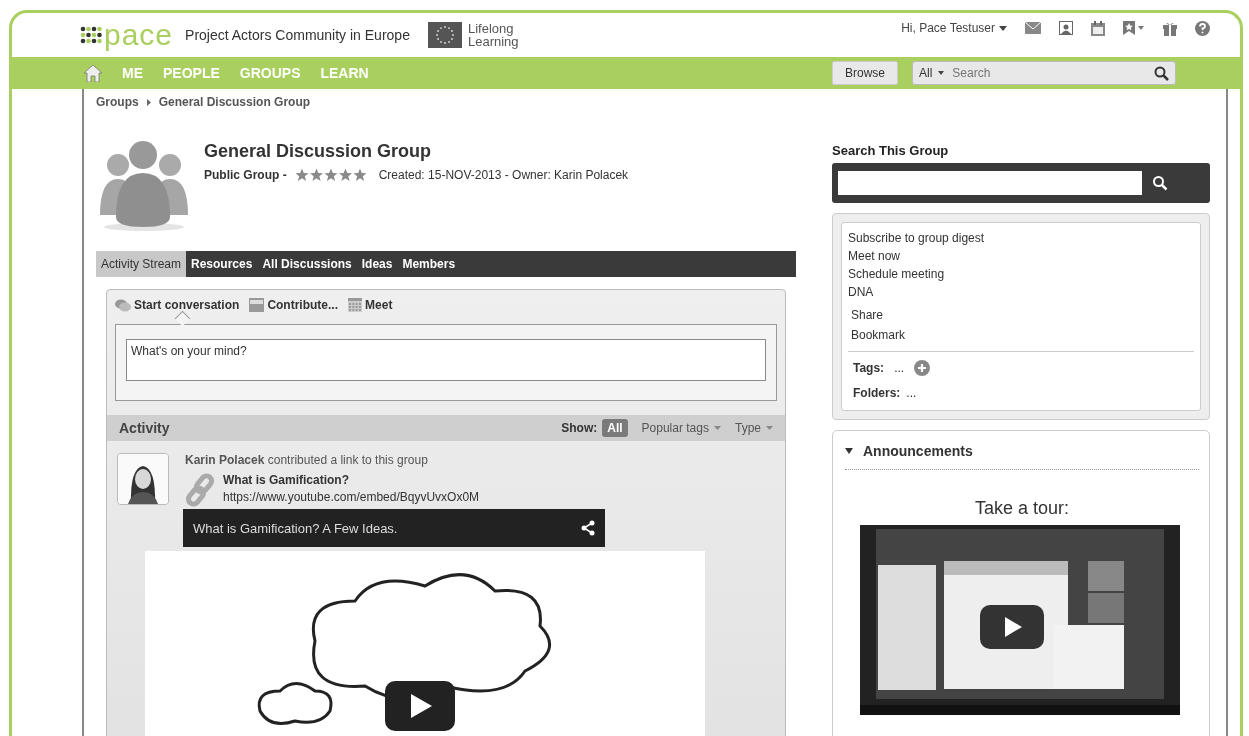 This screenshot has height=736, width=1249. What do you see at coordinates (245, 175) in the screenshot?
I see `group-type: Public Group -` at bounding box center [245, 175].